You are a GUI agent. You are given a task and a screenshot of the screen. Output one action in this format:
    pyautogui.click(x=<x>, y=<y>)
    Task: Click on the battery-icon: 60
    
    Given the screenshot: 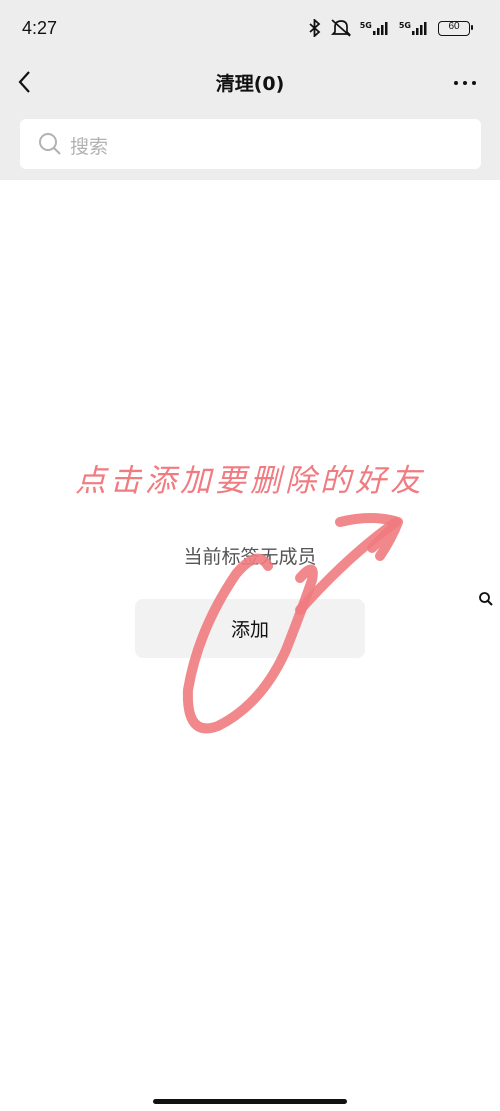 What is the action you would take?
    pyautogui.click(x=455, y=28)
    